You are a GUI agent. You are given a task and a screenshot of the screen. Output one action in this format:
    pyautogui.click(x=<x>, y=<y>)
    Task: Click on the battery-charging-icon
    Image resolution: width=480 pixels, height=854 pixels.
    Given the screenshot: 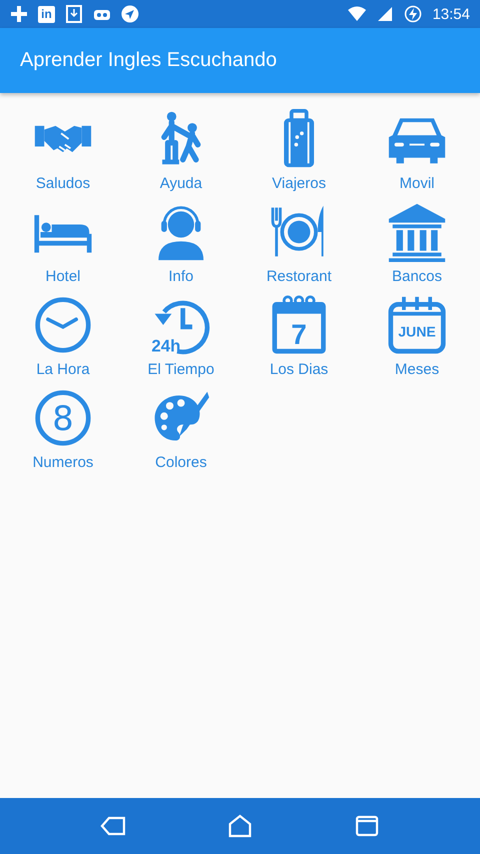 What is the action you would take?
    pyautogui.click(x=413, y=14)
    